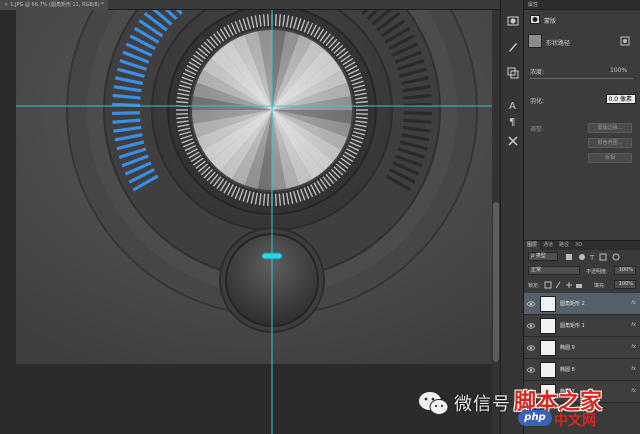 The height and width of the screenshot is (434, 640). I want to click on paragraph-icon: ¶, so click(513, 121).